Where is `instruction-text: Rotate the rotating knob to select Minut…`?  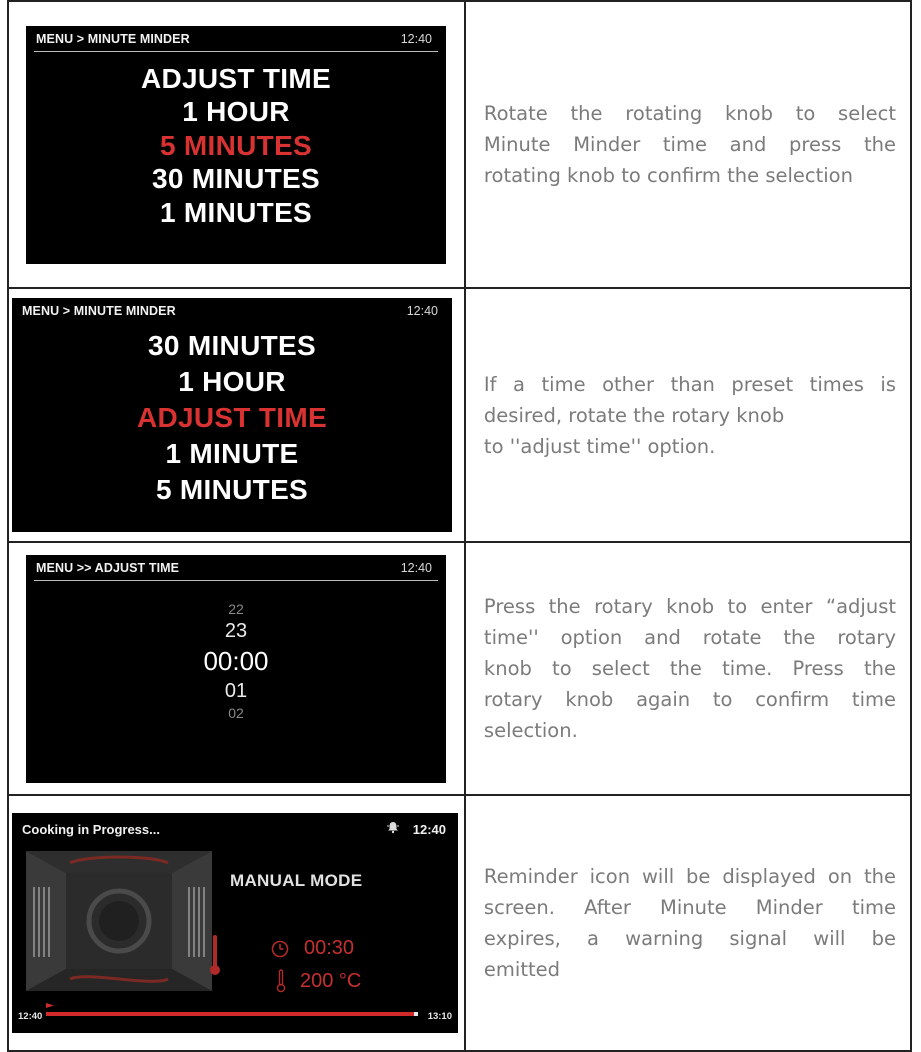
instruction-text: Rotate the rotating knob to select Minut… is located at coordinates (688, 144).